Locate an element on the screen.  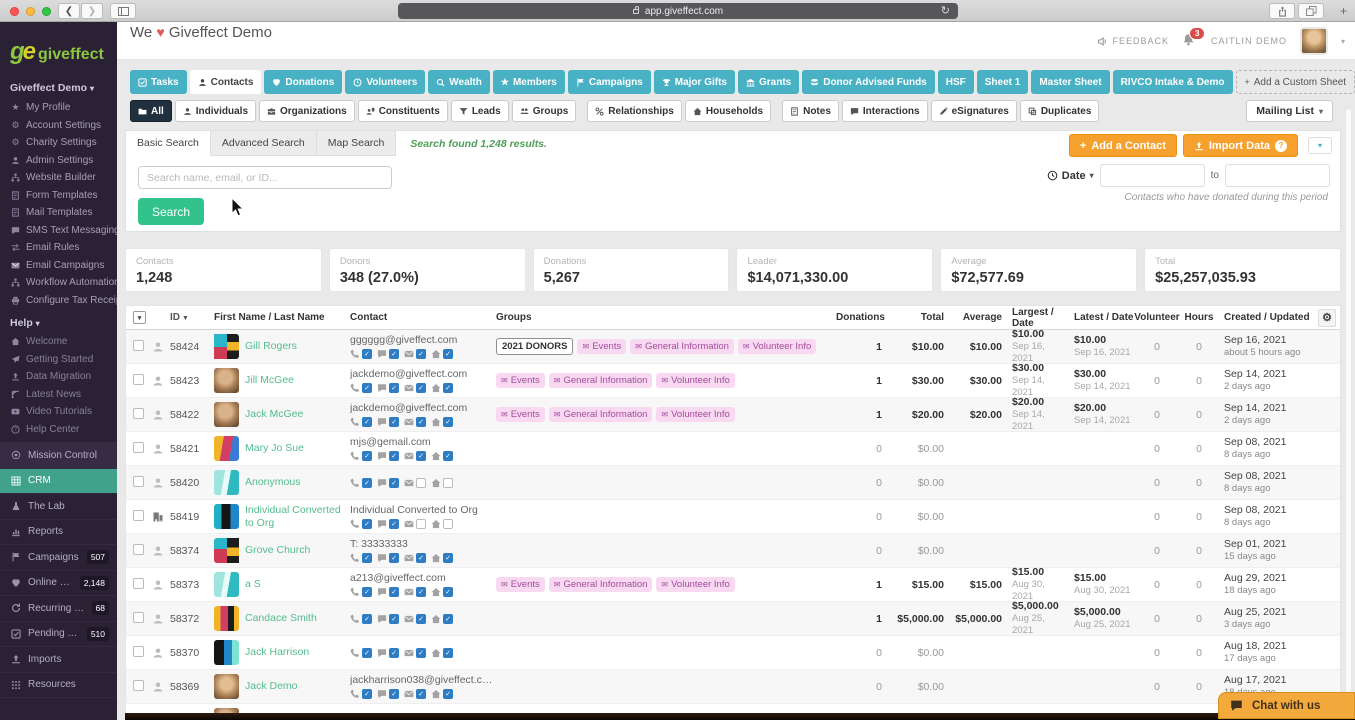
entity-tab-individuals: Individuals is located at coordinates (215, 111).